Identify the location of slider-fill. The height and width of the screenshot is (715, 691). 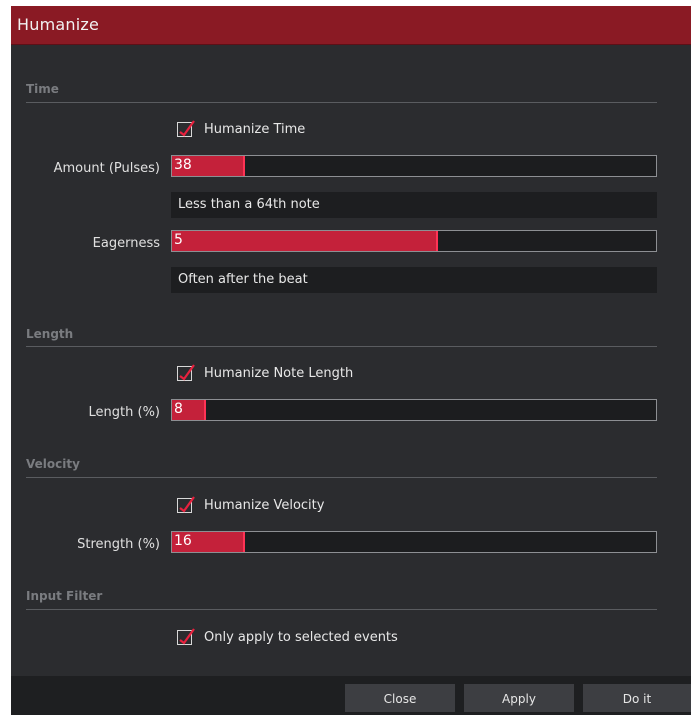
(305, 241).